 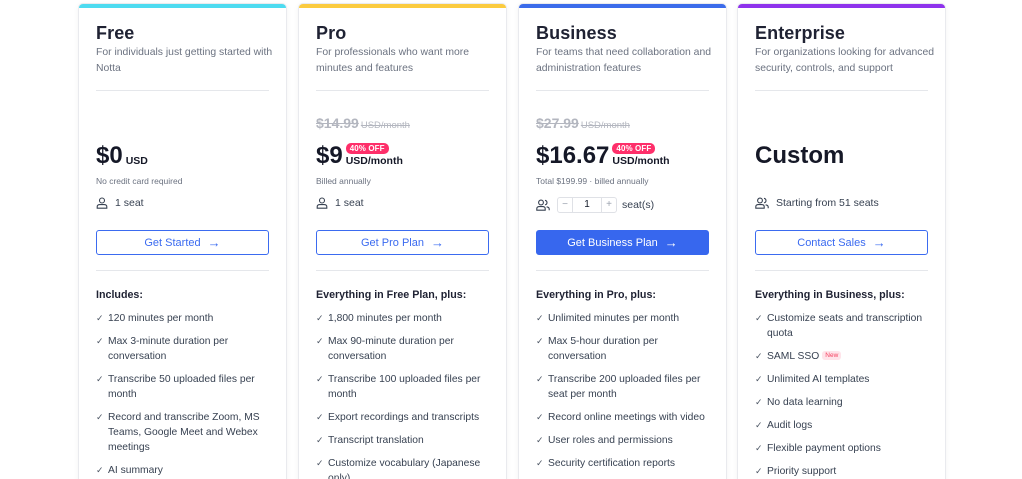 I want to click on get-business-plan-button: Get Business Plan →, so click(x=622, y=242).